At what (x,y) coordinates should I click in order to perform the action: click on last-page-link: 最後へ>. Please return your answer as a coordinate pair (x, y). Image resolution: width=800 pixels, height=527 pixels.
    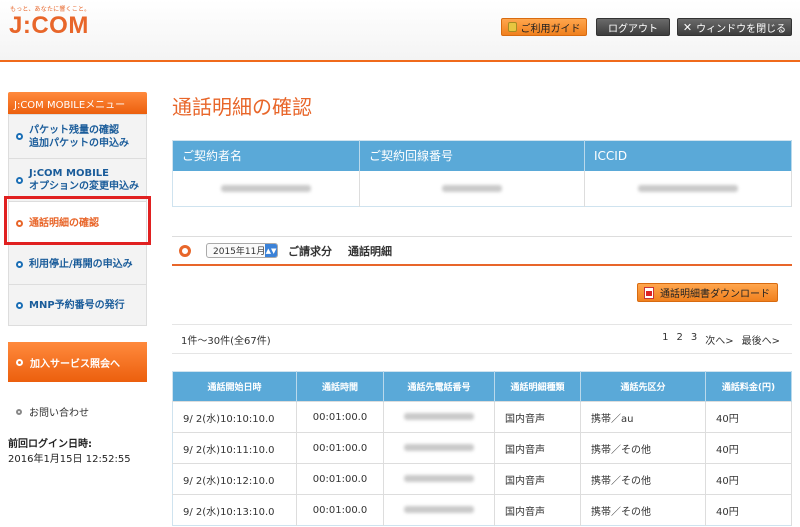
    Looking at the image, I should click on (761, 339).